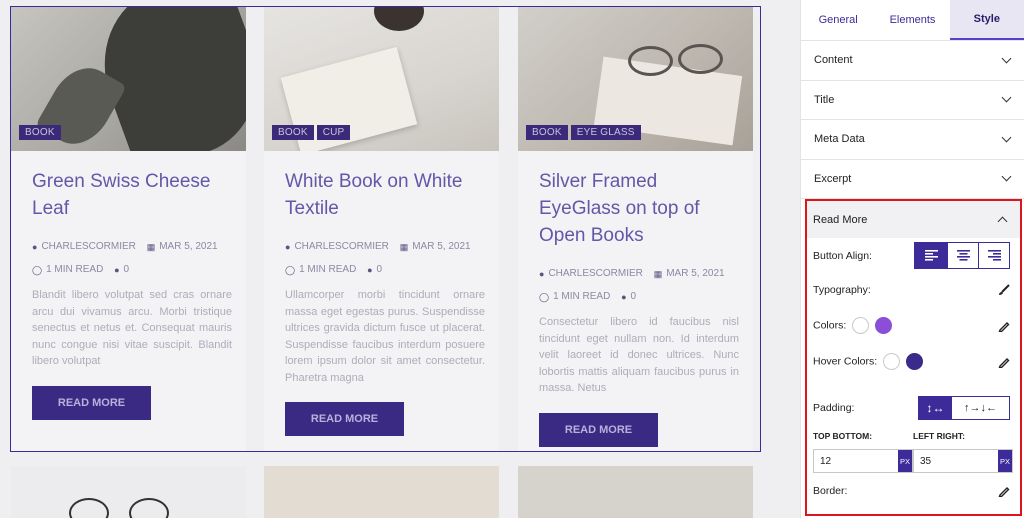 The height and width of the screenshot is (518, 1024). Describe the element at coordinates (911, 491) in the screenshot. I see `border-row: Border:` at that location.